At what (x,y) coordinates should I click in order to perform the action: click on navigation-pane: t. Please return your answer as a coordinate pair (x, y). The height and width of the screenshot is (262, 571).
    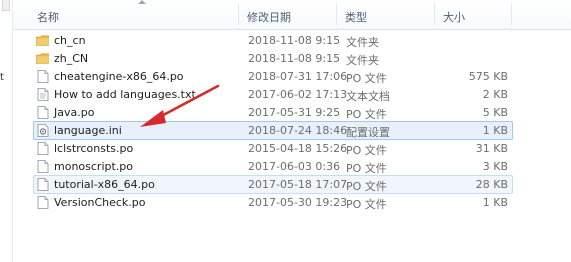
    Looking at the image, I should click on (6, 131).